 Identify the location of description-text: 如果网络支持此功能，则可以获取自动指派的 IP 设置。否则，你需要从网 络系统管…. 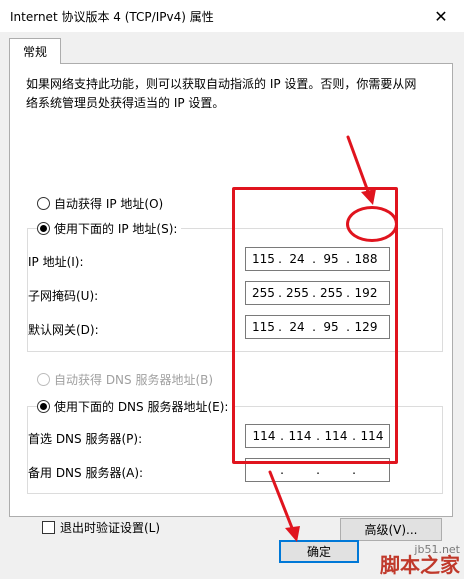
(231, 94).